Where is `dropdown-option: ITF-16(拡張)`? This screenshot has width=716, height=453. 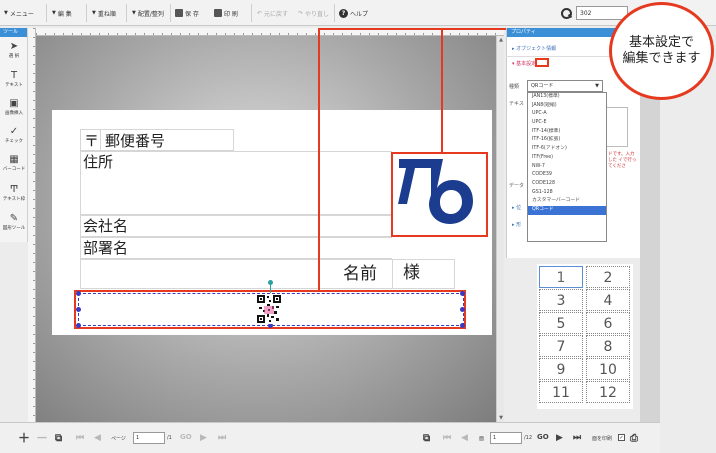
dropdown-option: ITF-16(拡張) is located at coordinates (567, 140).